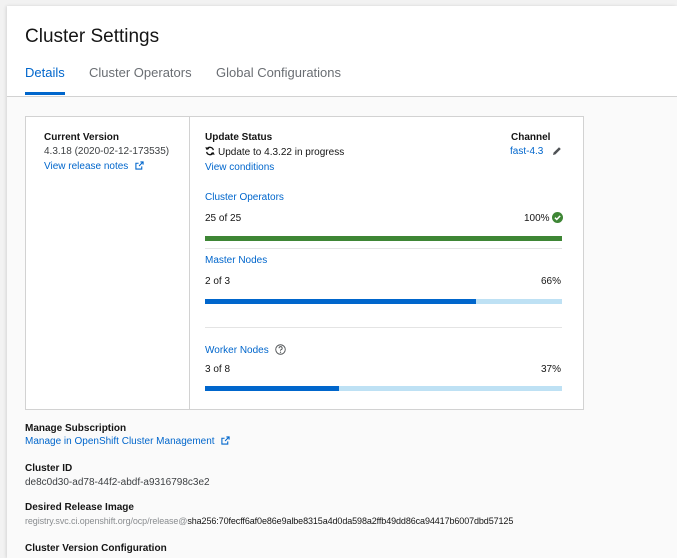  Describe the element at coordinates (280, 349) in the screenshot. I see `help-icon` at that location.